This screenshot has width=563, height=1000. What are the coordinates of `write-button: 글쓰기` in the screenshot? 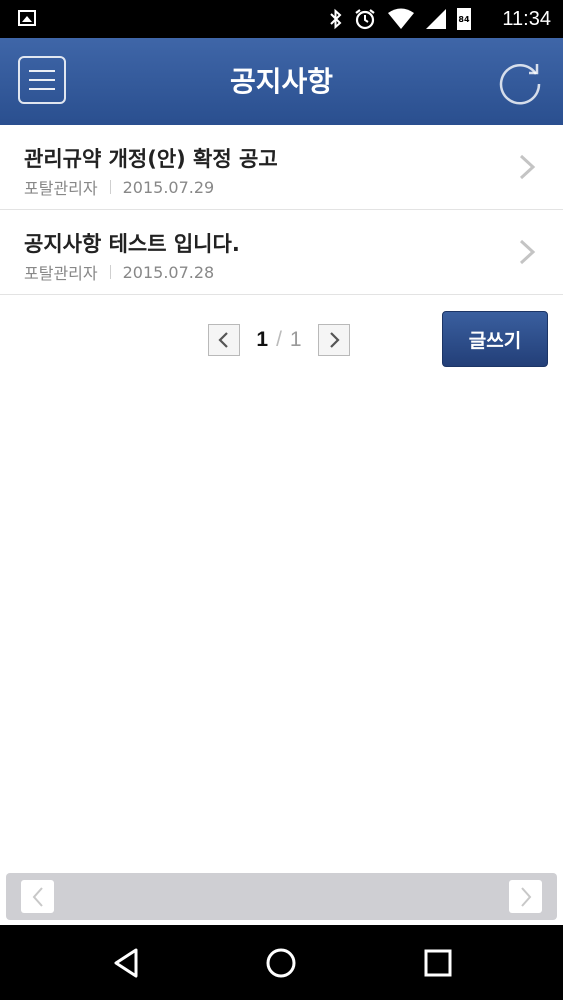 It's located at (495, 339).